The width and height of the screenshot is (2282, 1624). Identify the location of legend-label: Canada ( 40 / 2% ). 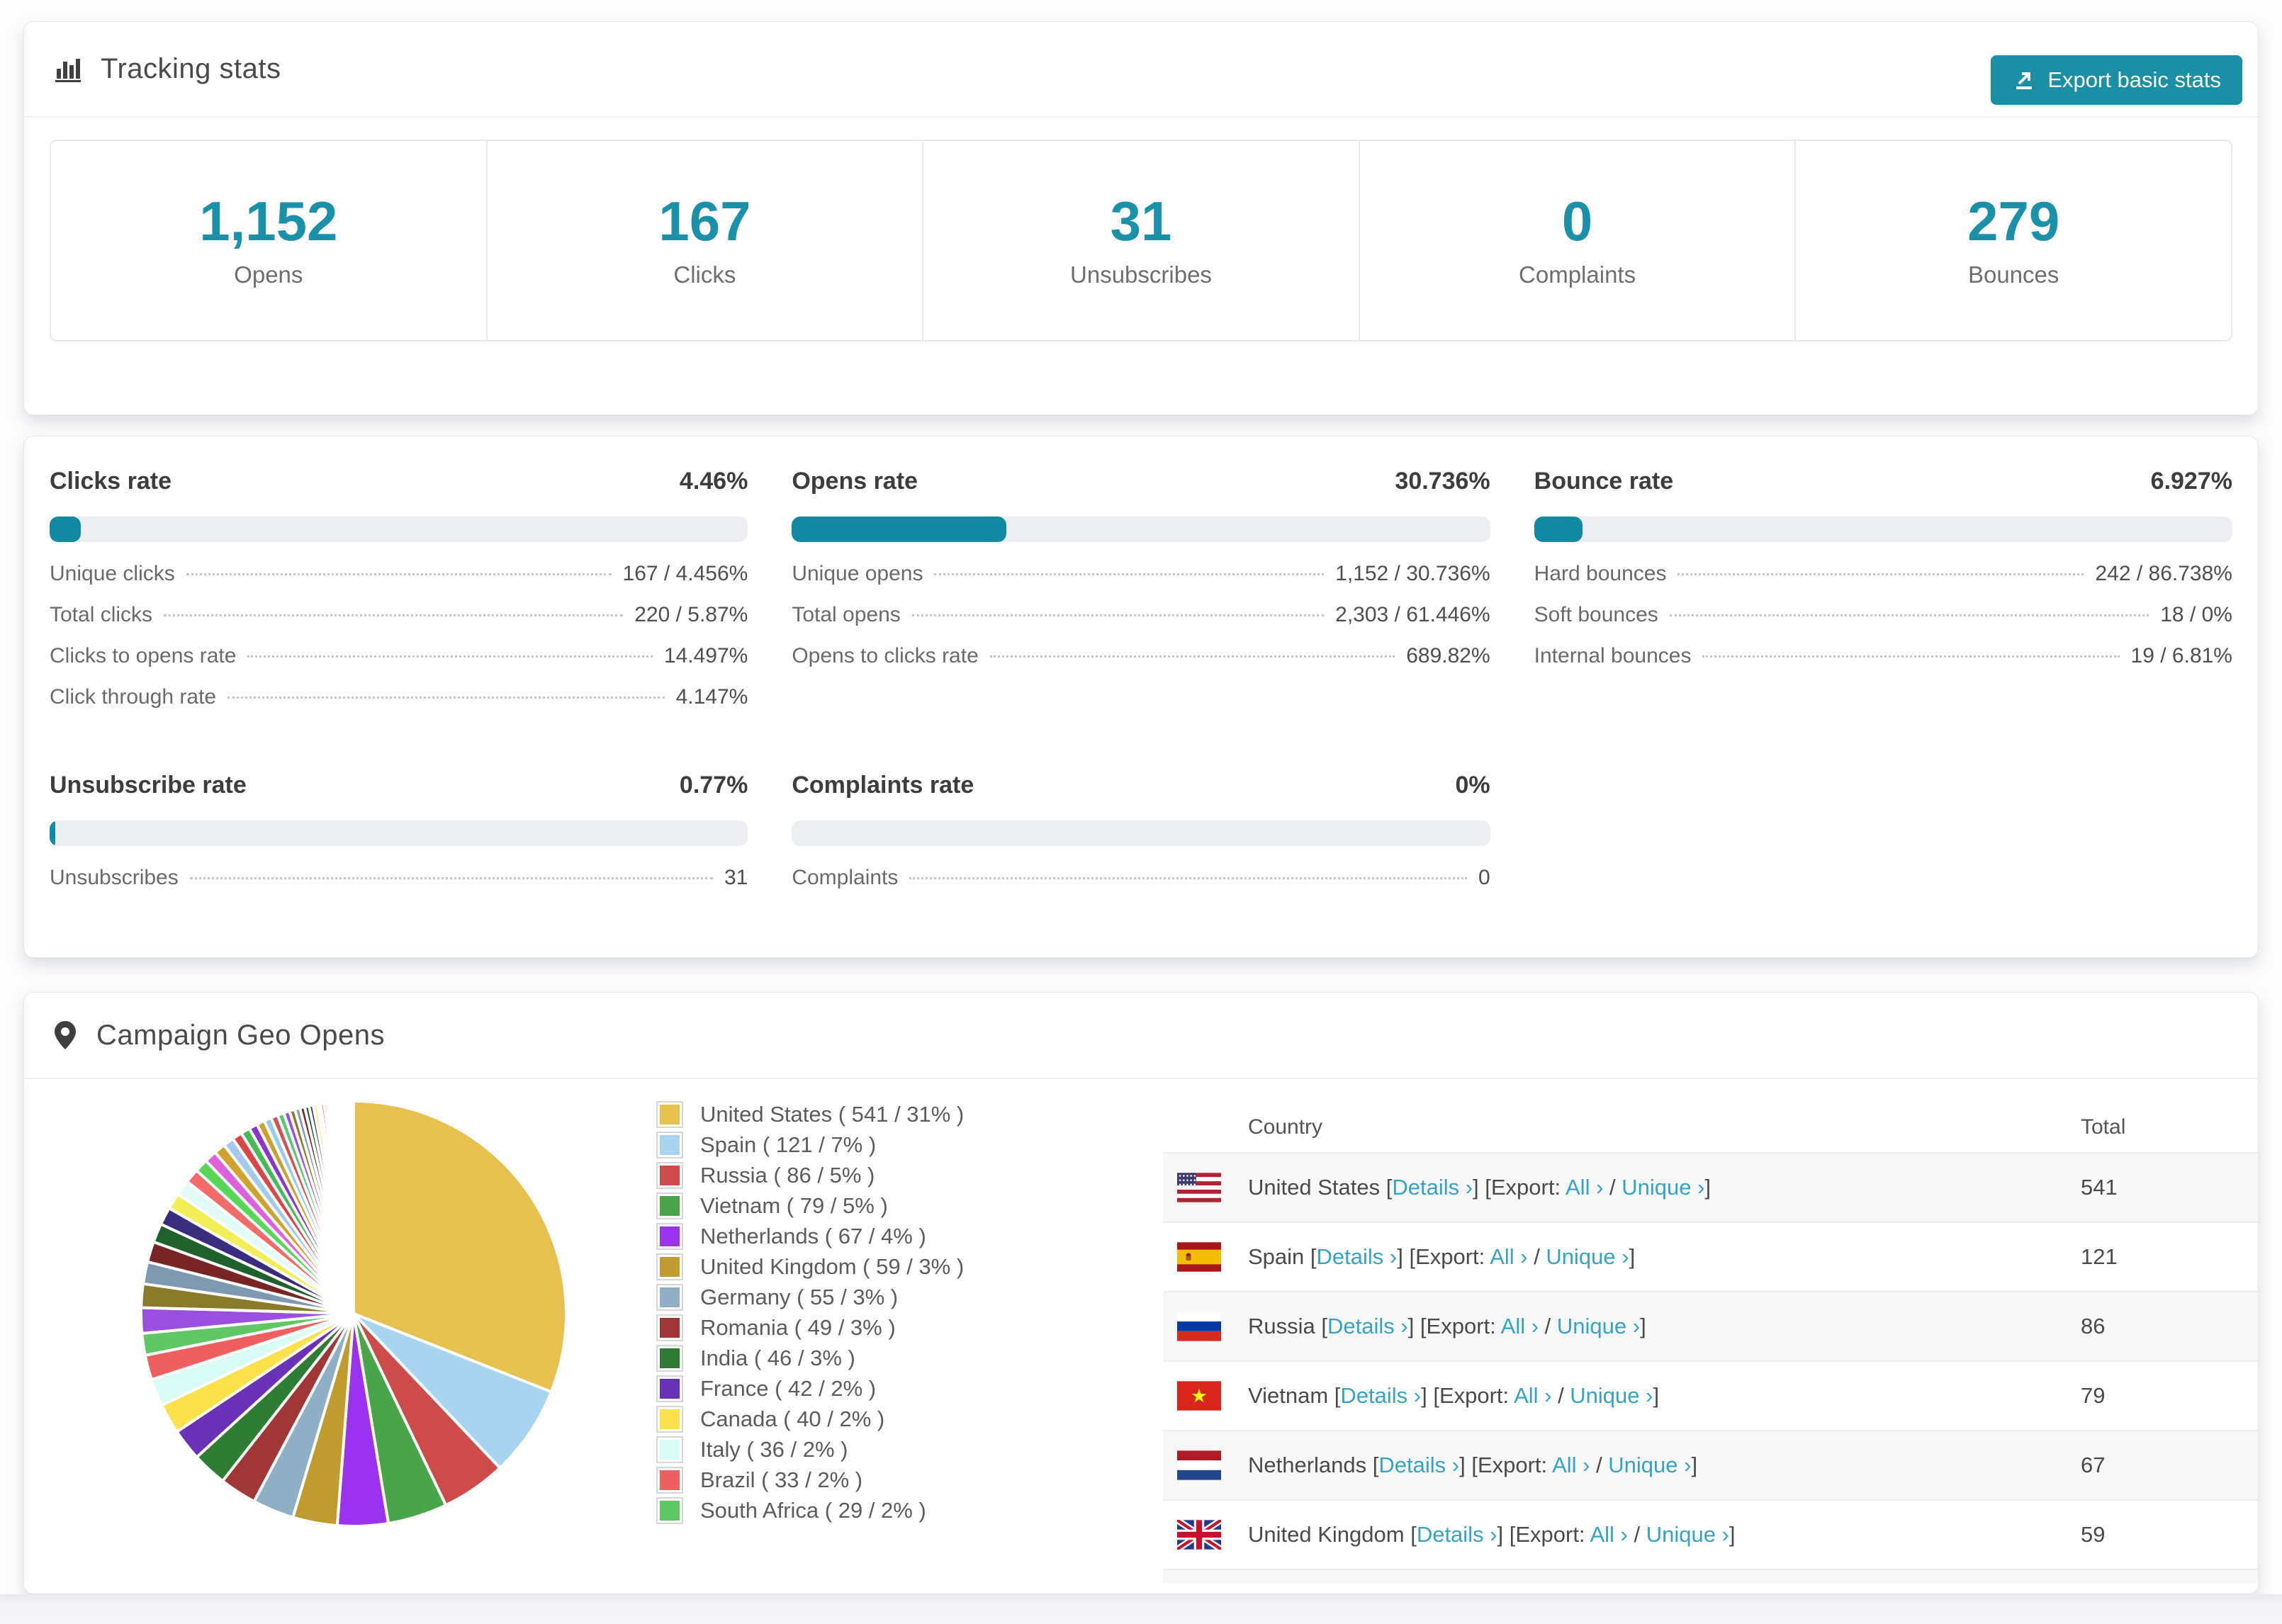
(792, 1418).